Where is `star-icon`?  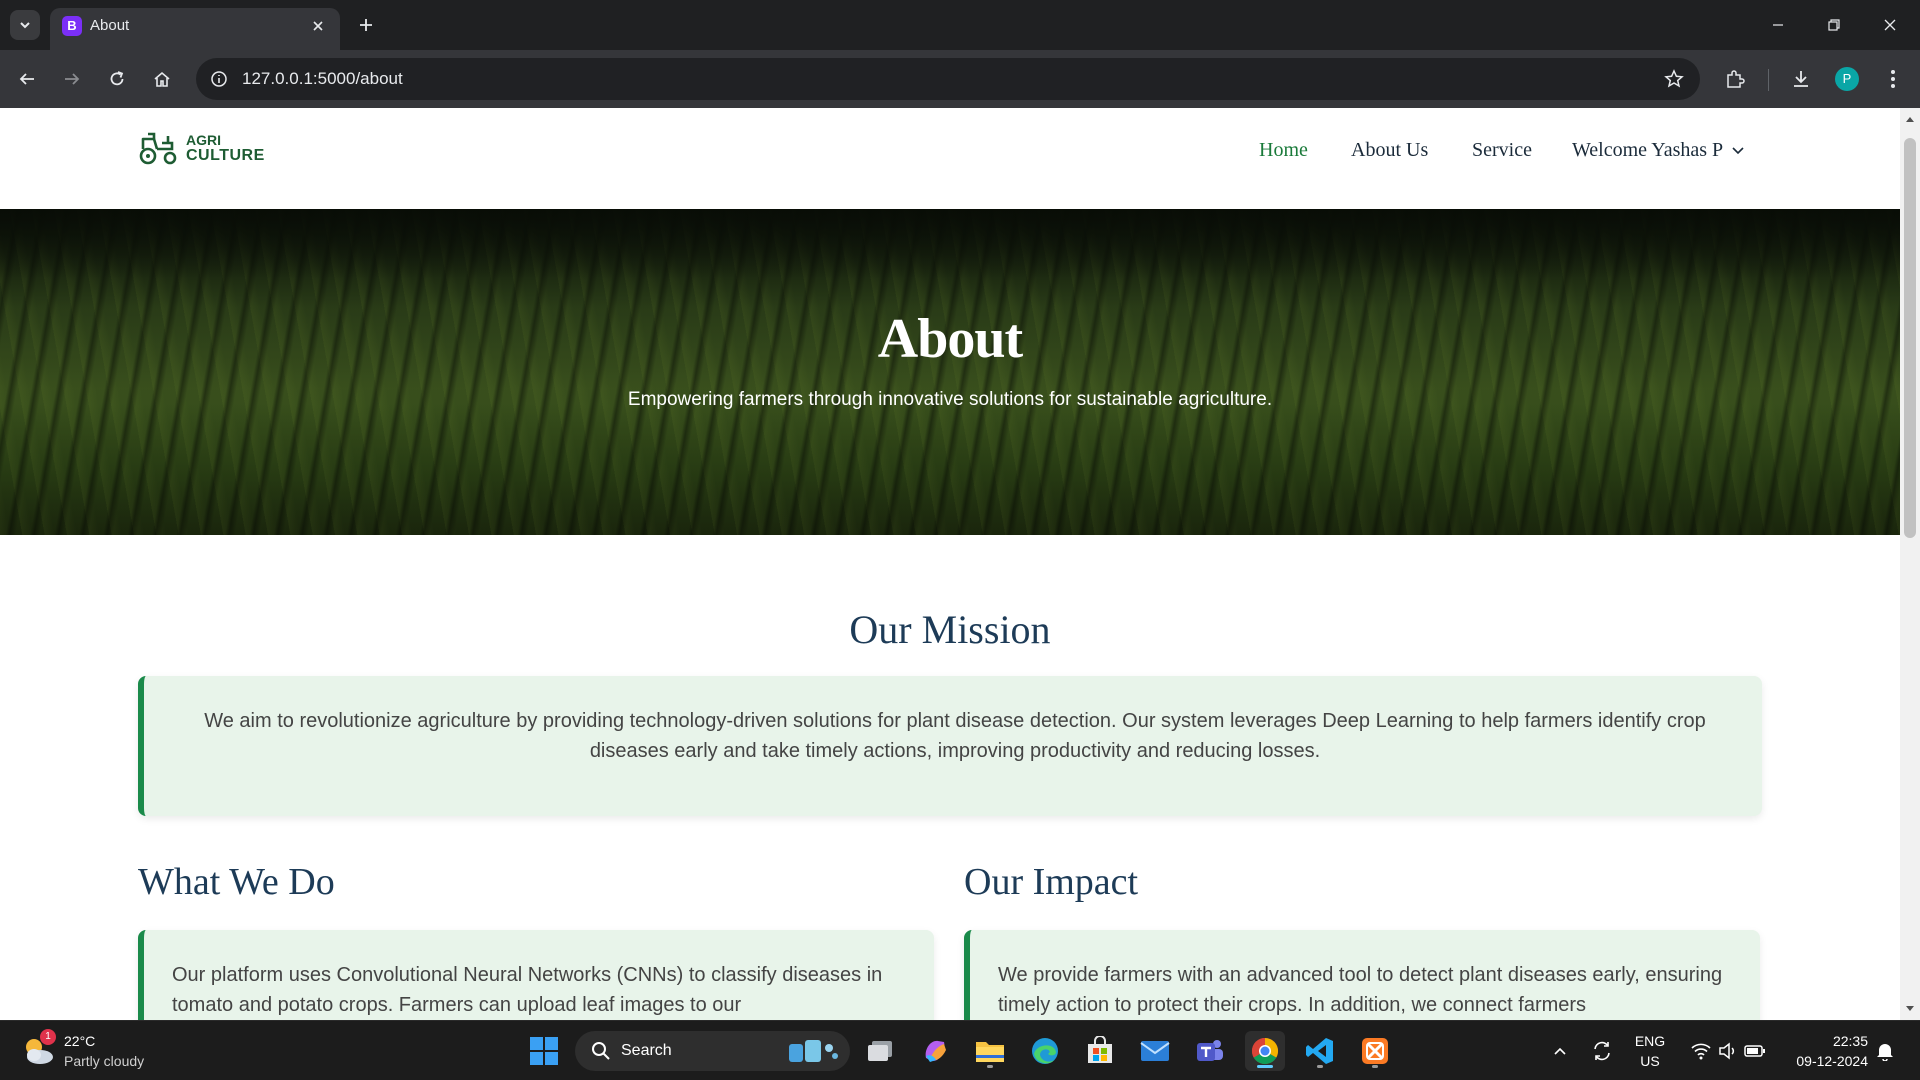
star-icon is located at coordinates (1674, 78).